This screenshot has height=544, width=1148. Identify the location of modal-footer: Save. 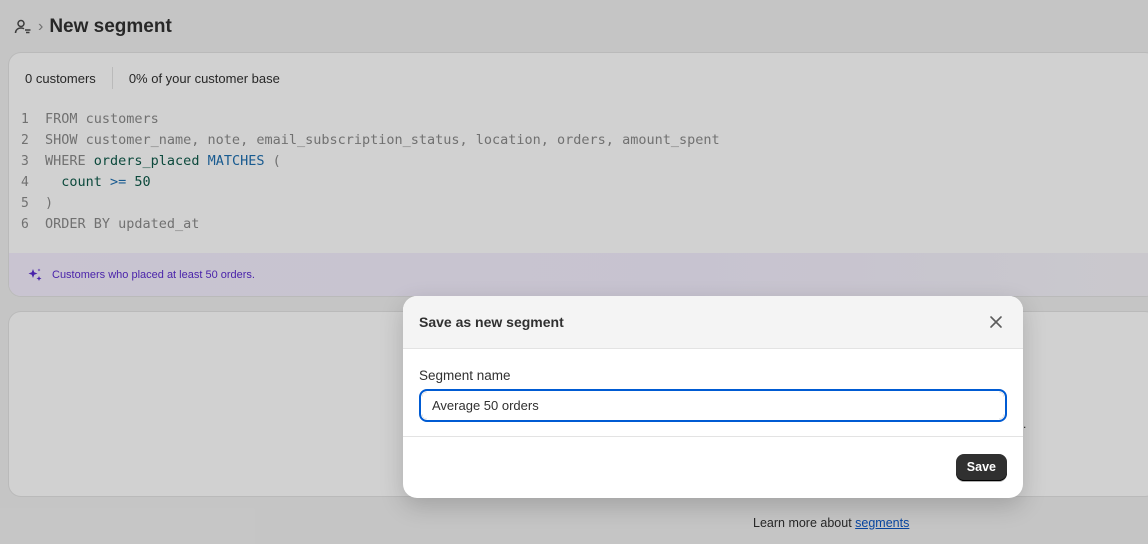
(713, 467).